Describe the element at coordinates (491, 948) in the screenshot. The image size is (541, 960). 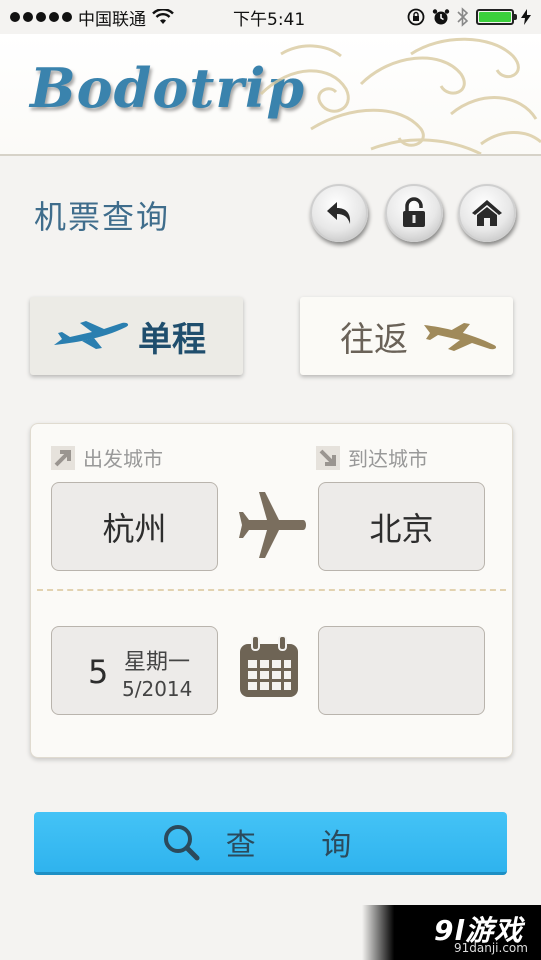
I see `watermark-url: 91danji.com` at that location.